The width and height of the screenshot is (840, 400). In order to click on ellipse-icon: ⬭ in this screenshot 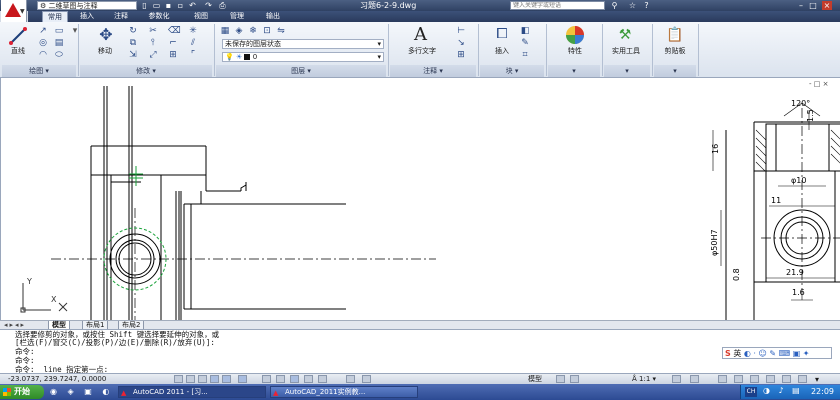, I will do `click(59, 55)`.